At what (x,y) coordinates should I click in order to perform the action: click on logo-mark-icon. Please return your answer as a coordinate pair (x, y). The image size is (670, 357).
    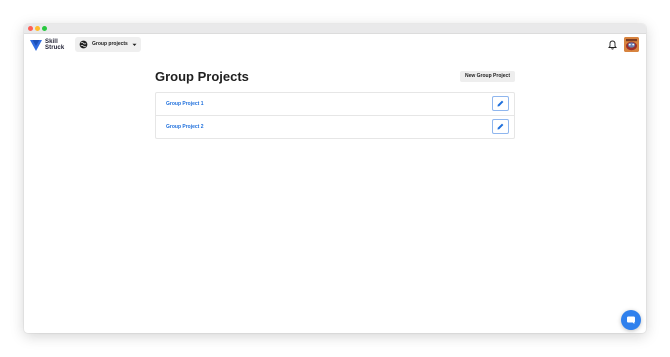
    Looking at the image, I should click on (36, 45).